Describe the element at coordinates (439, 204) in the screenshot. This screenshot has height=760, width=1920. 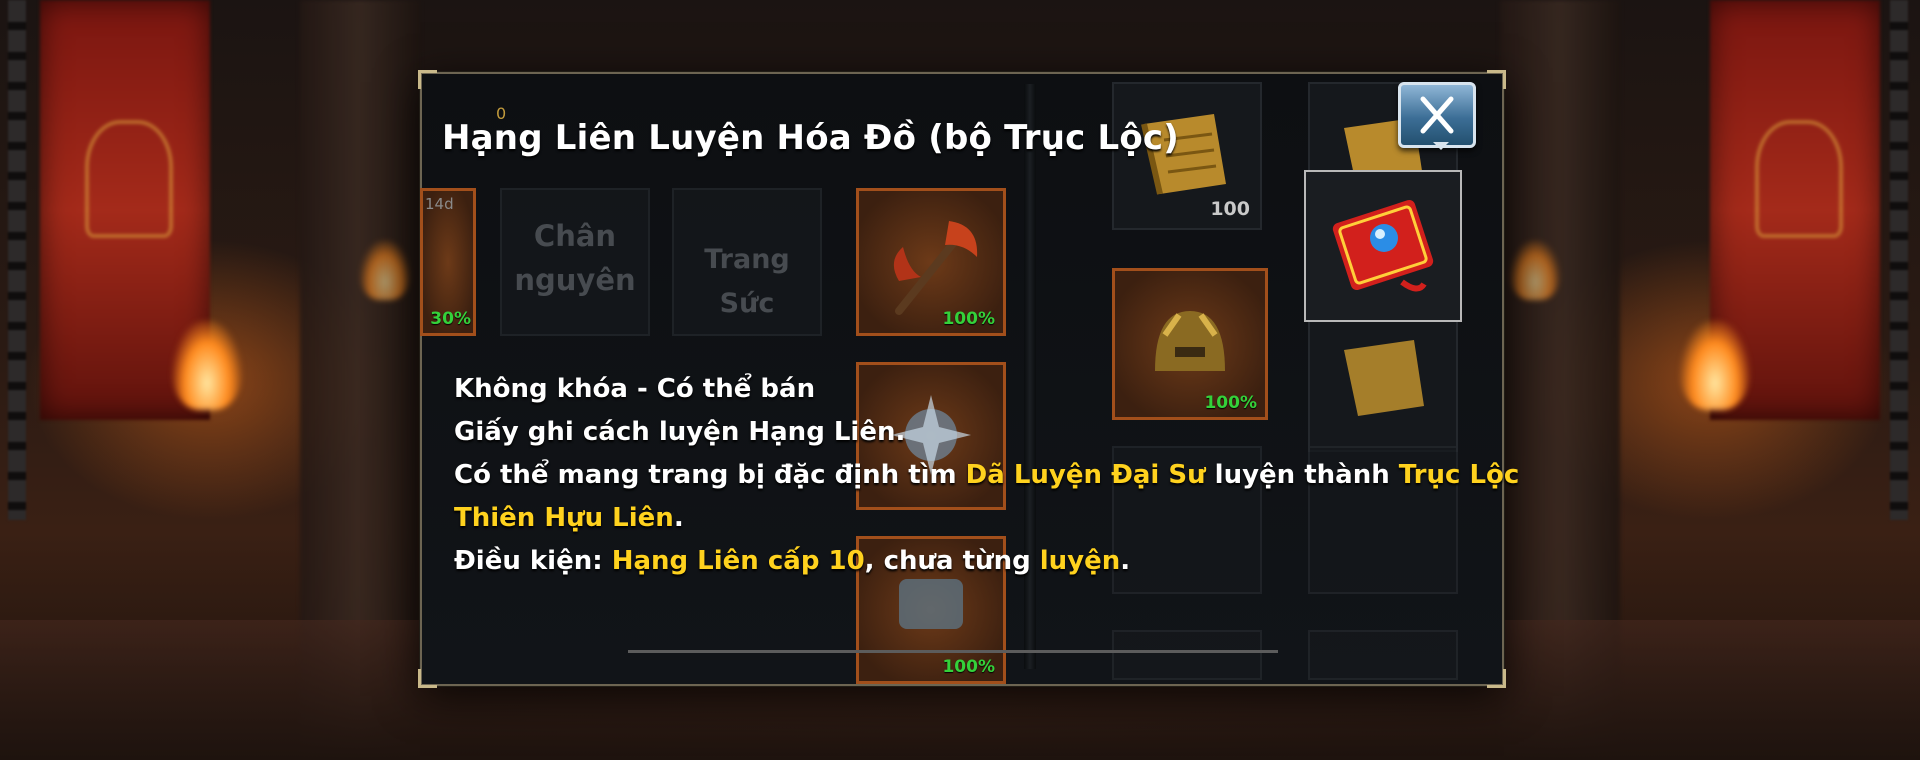
I see `slot-duration: 14d` at that location.